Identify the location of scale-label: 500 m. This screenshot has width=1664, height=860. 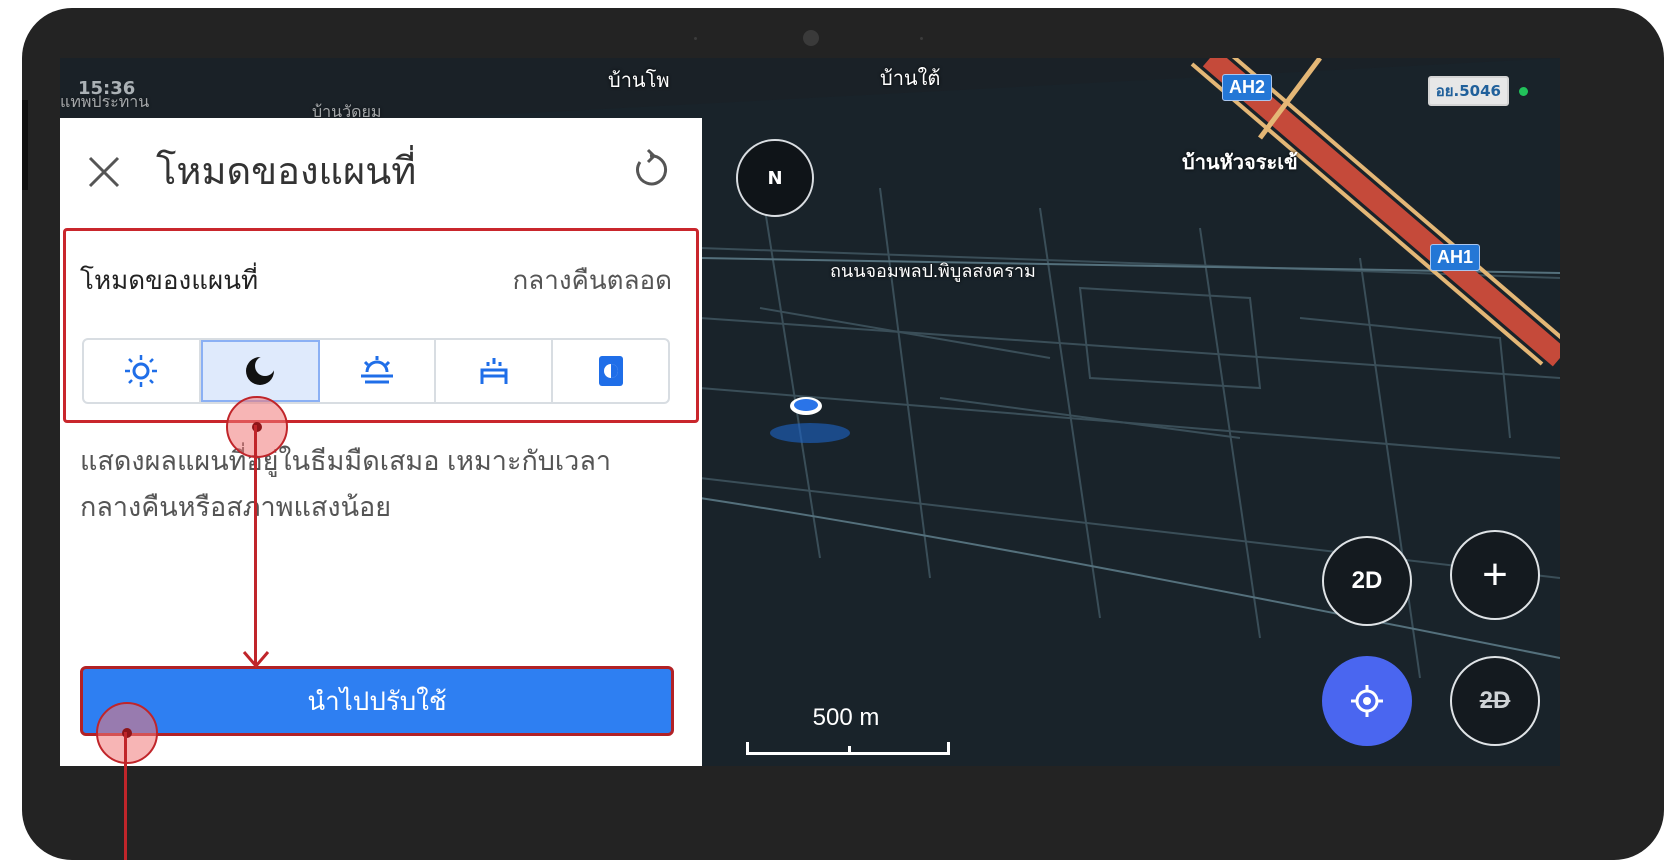
(846, 717).